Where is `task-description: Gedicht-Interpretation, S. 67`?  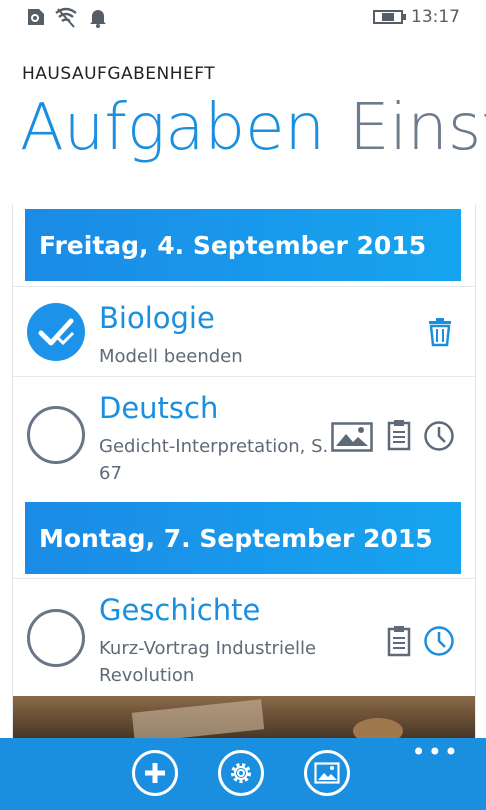
task-description: Gedicht-Interpretation, S. 67 is located at coordinates (214, 460).